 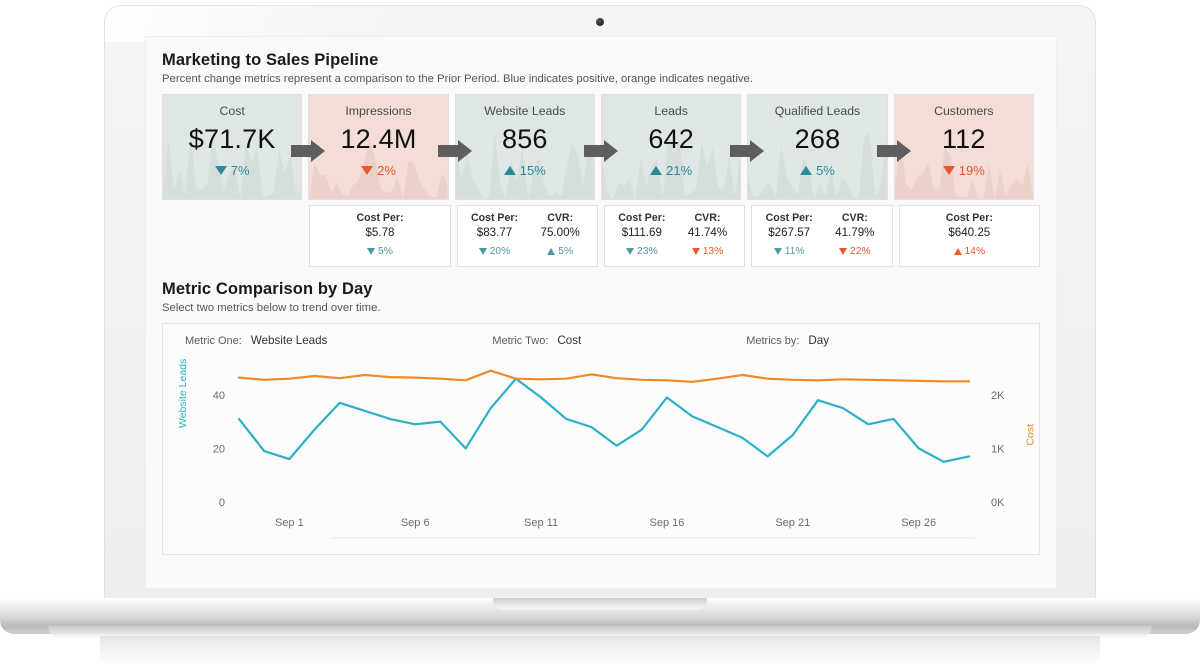 What do you see at coordinates (378, 139) in the screenshot?
I see `kpi-value: 12.4M` at bounding box center [378, 139].